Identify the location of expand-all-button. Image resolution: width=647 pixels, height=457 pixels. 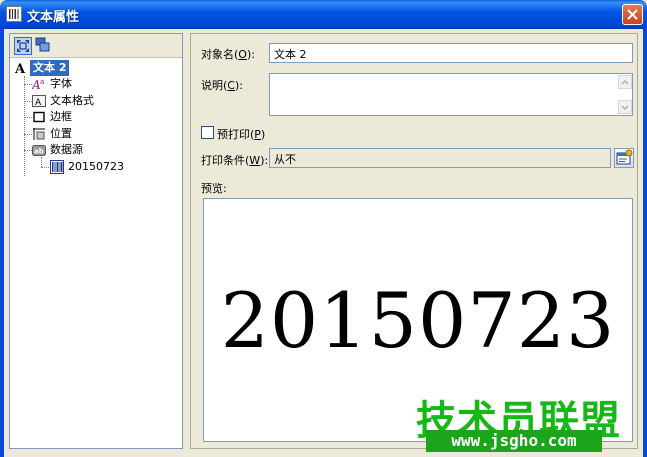
(23, 46).